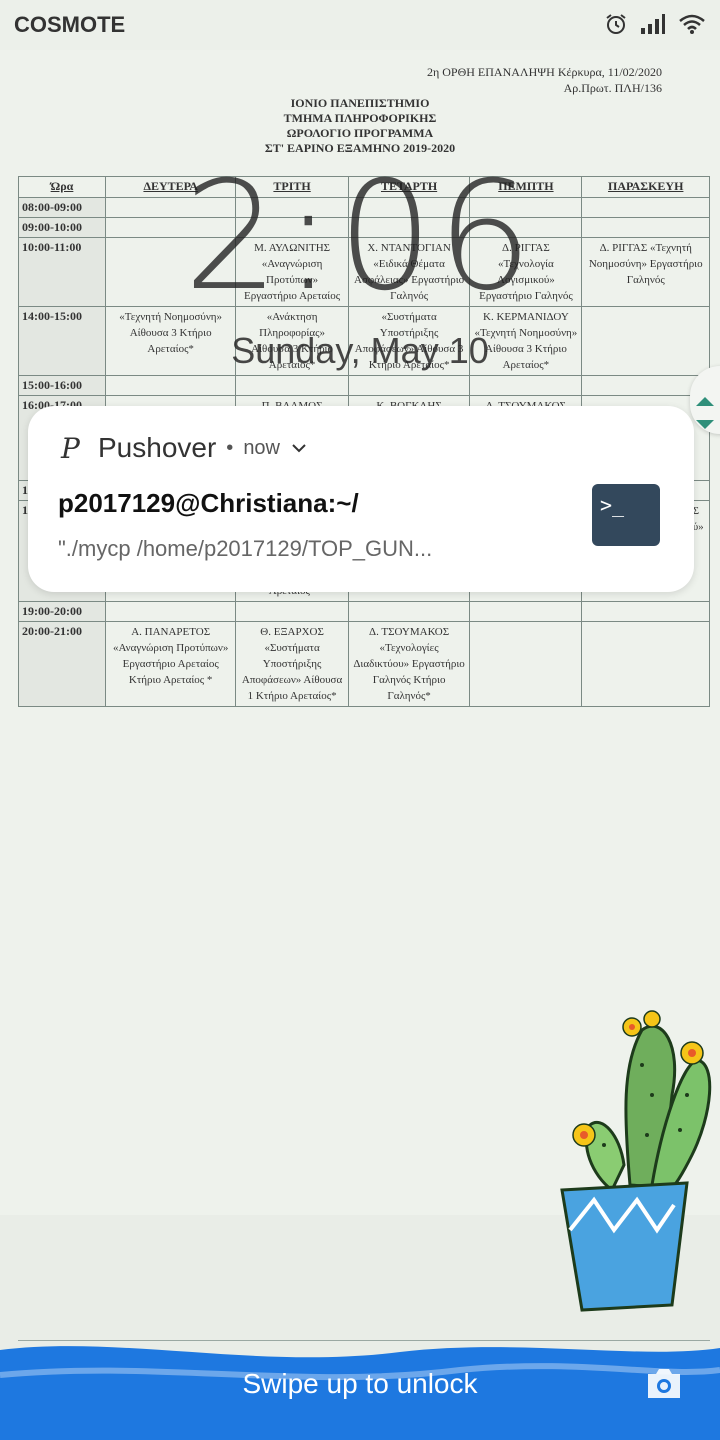  What do you see at coordinates (626, 515) in the screenshot?
I see `terminal-icon: >_` at bounding box center [626, 515].